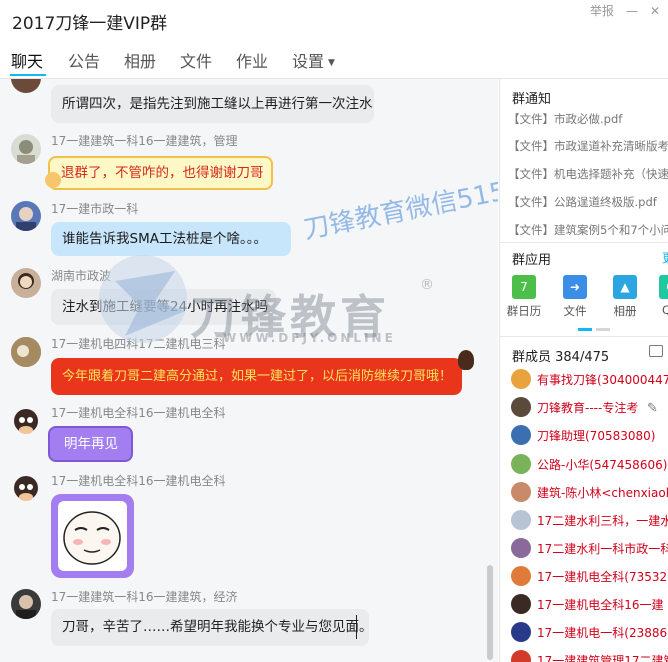 The height and width of the screenshot is (662, 668). I want to click on member-item: 17一建机电全科(7353215, so click(589, 576).